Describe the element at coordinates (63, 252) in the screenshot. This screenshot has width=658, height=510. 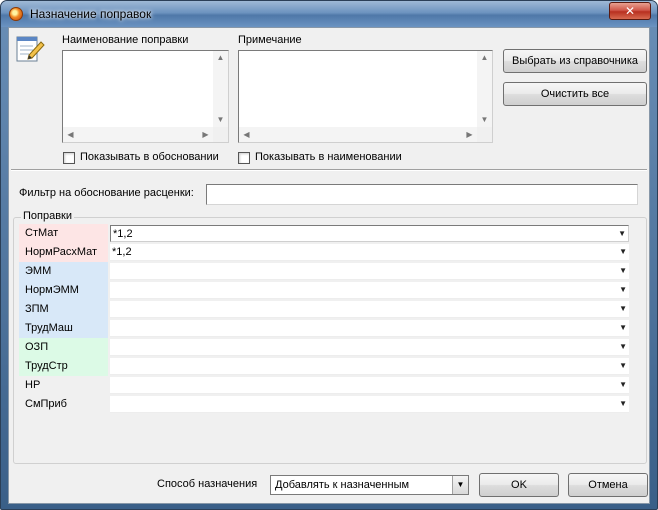
I see `correction-row-label: НормРасхМат` at that location.